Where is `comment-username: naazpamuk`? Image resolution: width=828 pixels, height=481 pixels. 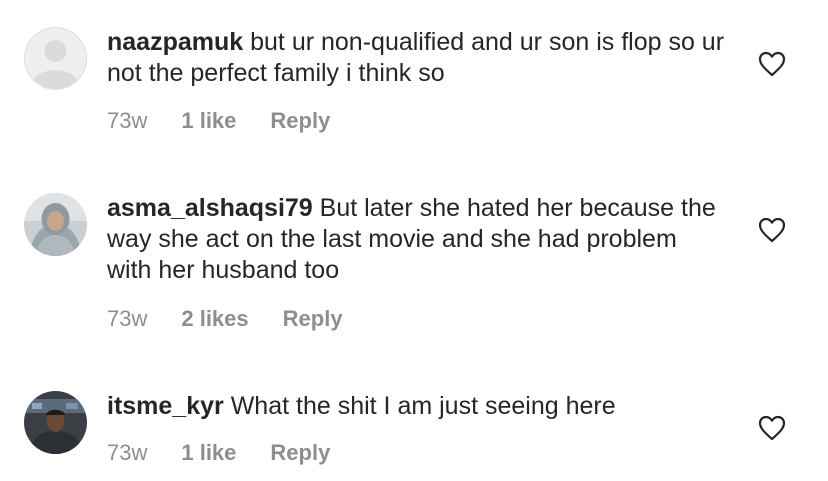
comment-username: naazpamuk is located at coordinates (175, 42).